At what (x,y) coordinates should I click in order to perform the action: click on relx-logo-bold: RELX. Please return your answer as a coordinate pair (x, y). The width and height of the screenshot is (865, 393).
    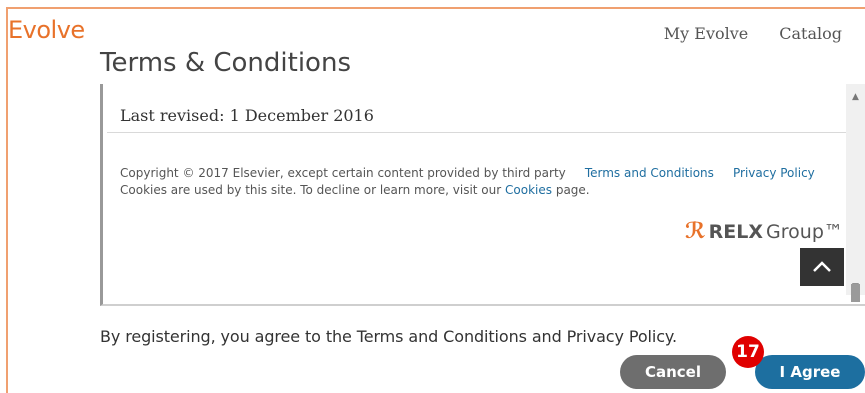
    Looking at the image, I should click on (736, 231).